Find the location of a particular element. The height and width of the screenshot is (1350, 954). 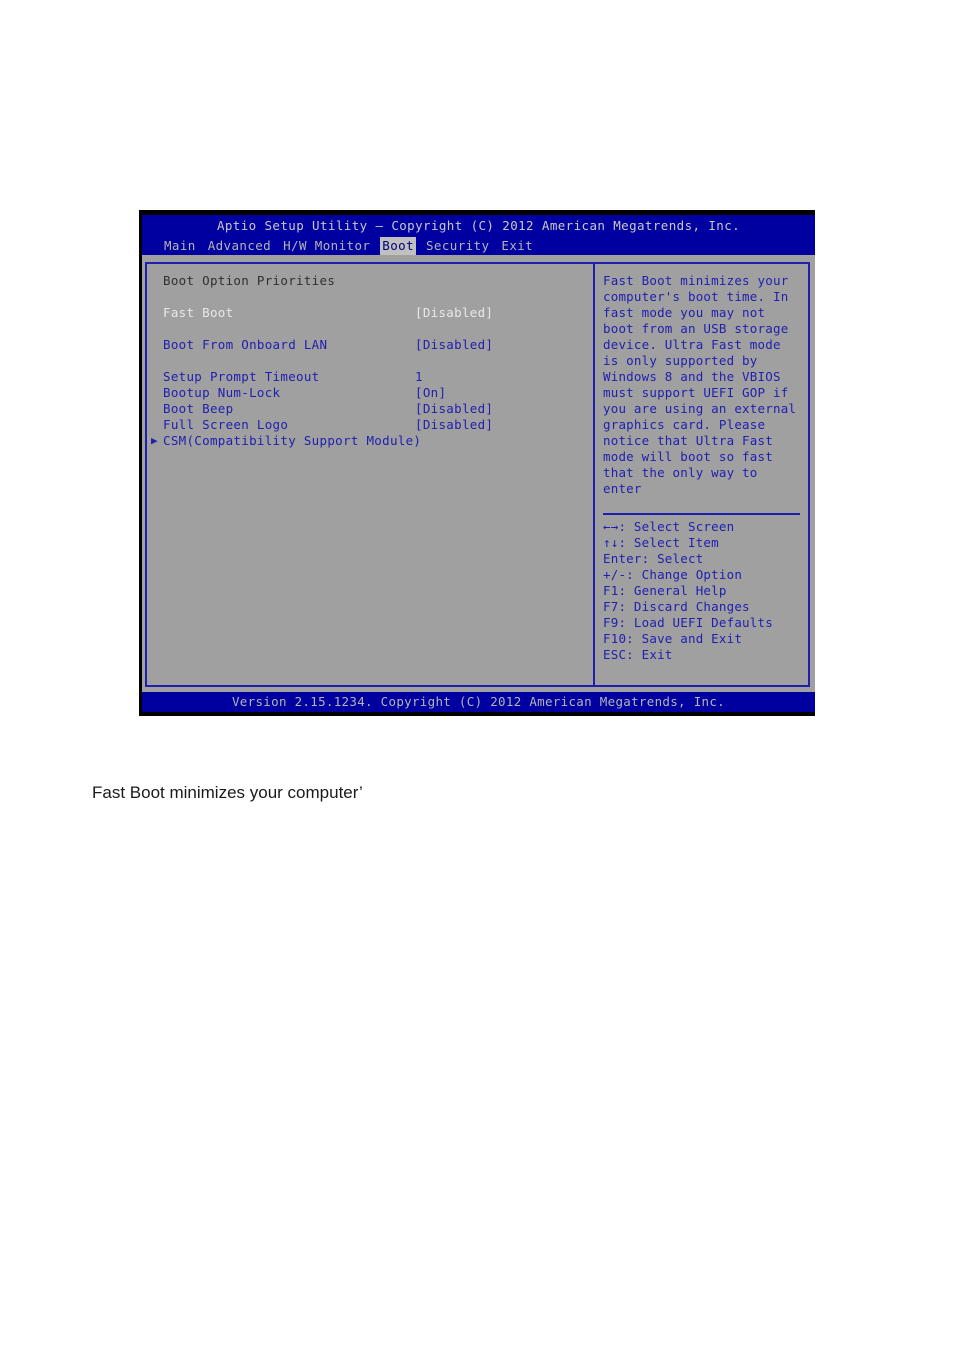

menu-tab-main: Main is located at coordinates (180, 246).